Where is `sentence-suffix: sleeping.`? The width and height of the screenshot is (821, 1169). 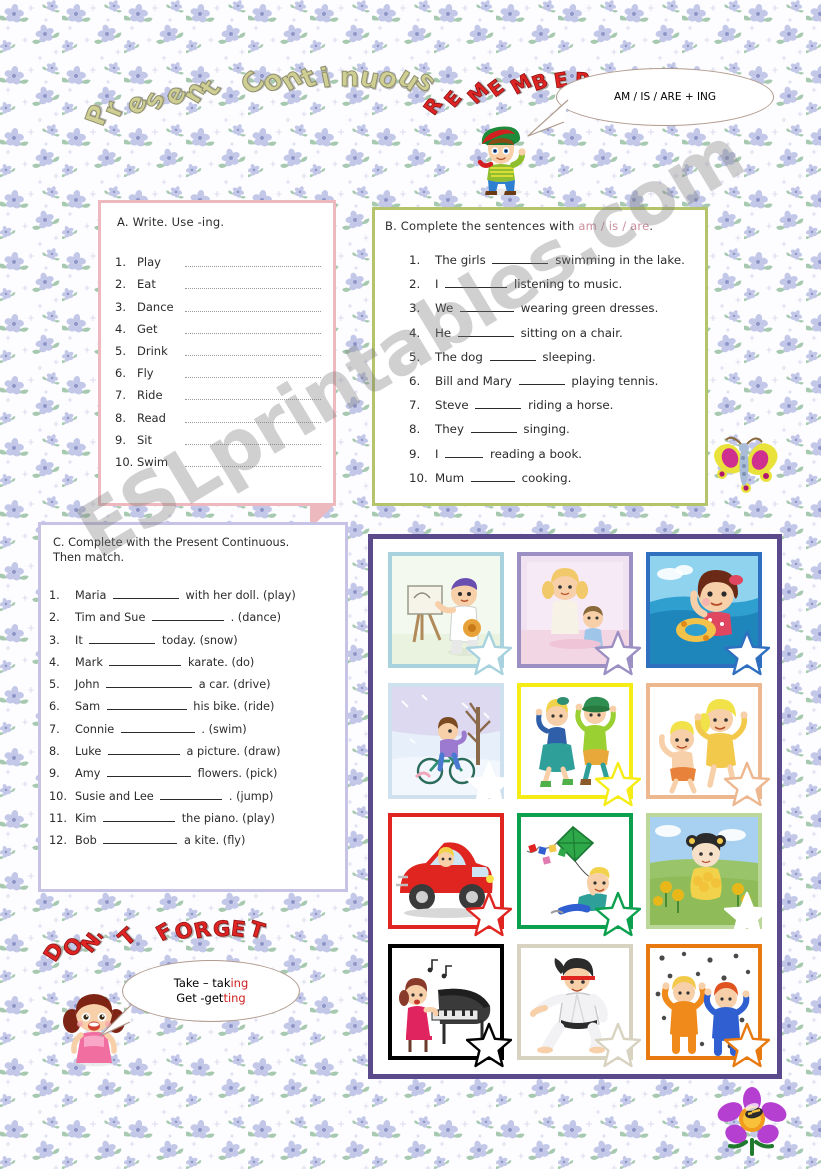
sentence-suffix: sleeping. is located at coordinates (567, 356).